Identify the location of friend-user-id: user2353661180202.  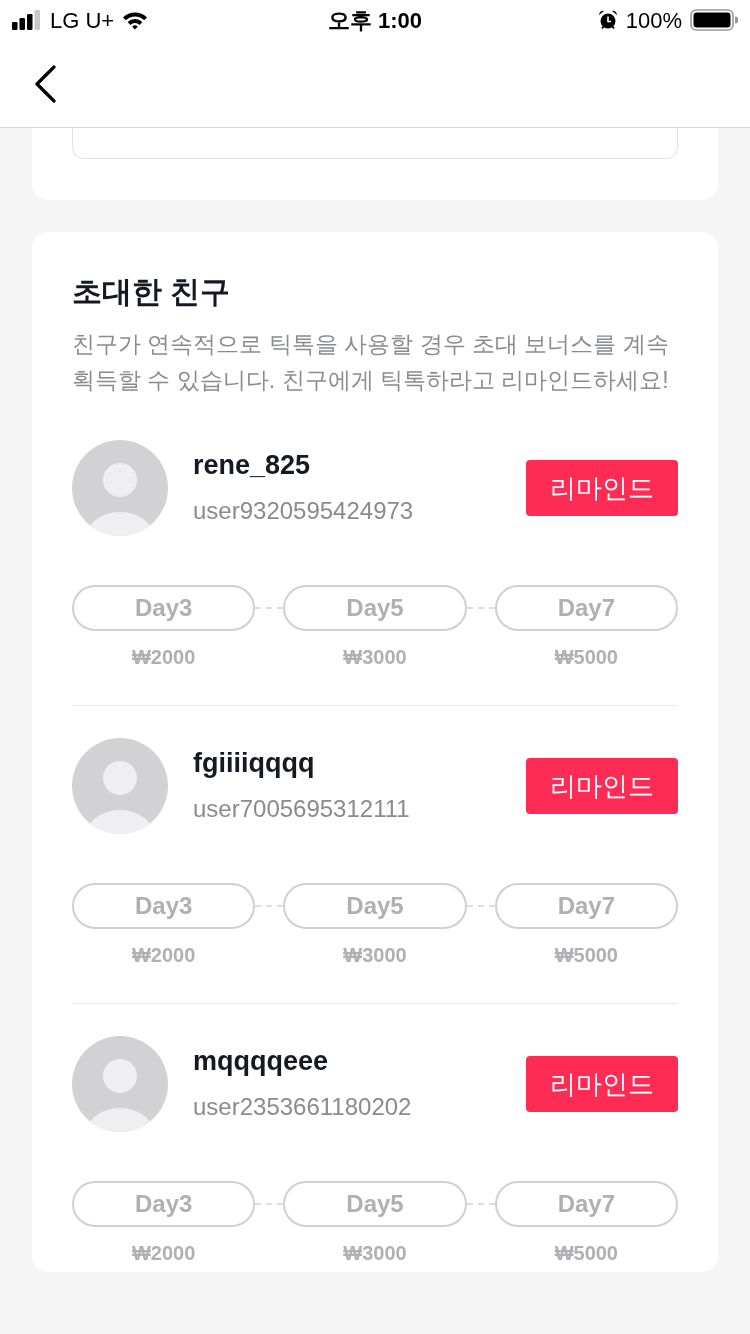
(303, 1107).